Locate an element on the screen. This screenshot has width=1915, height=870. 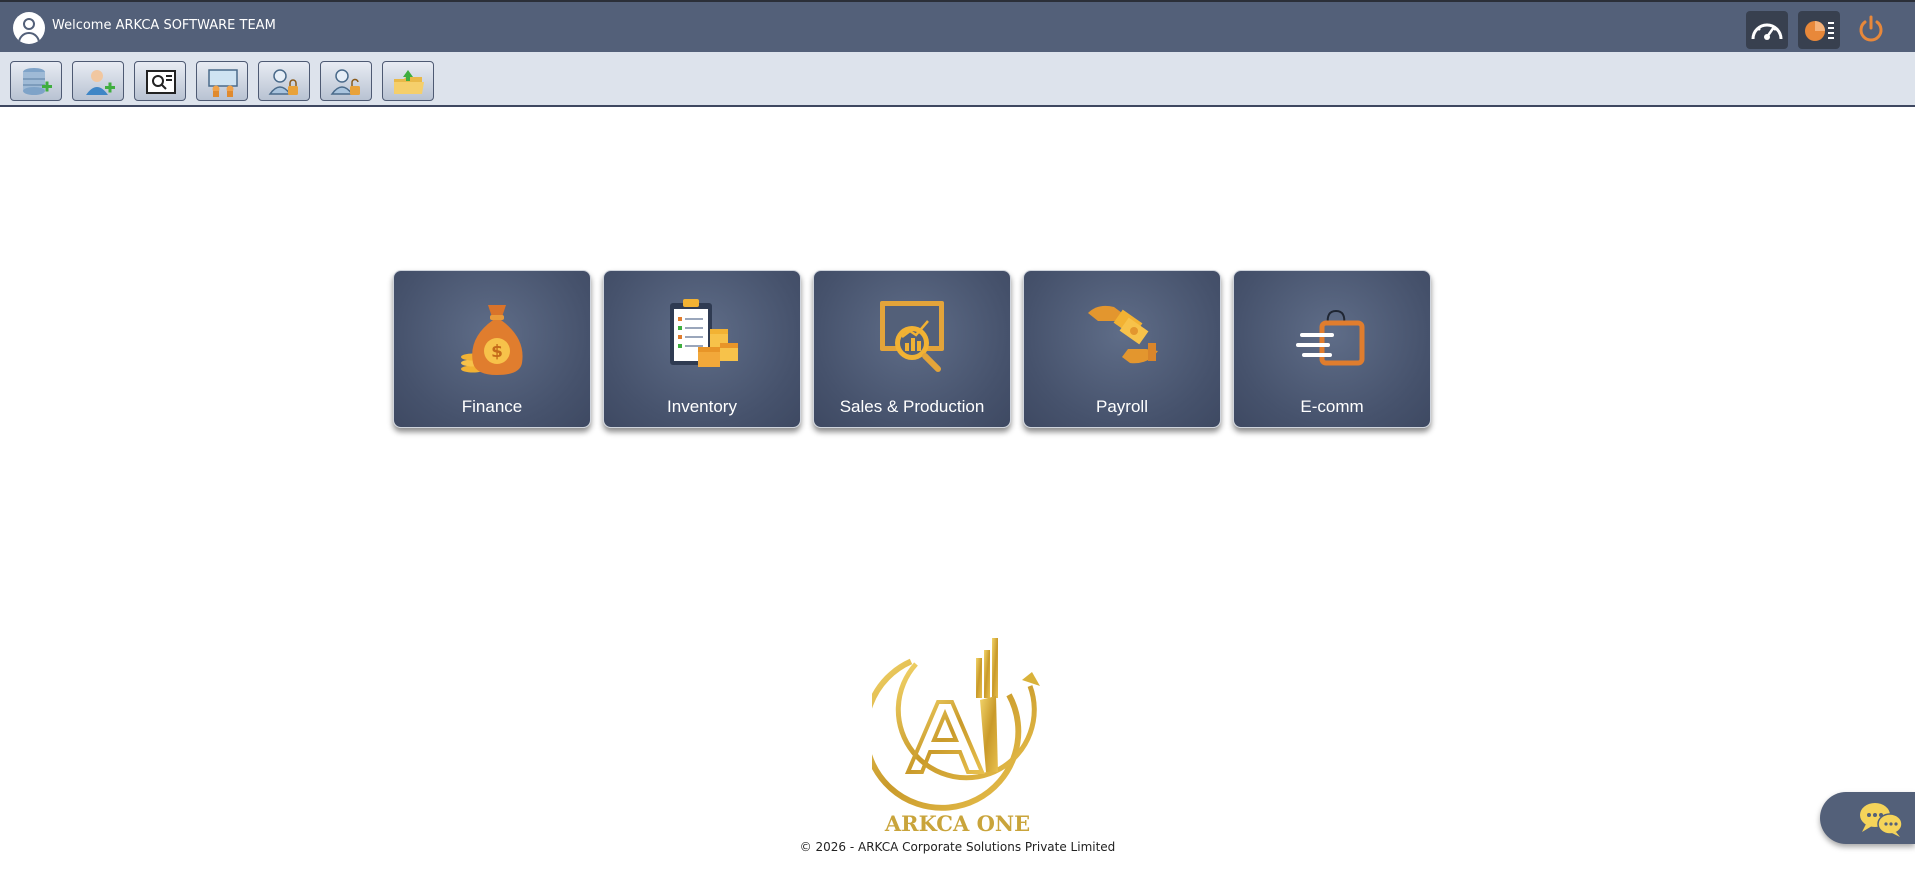
user-avatar-icon is located at coordinates (29, 28).